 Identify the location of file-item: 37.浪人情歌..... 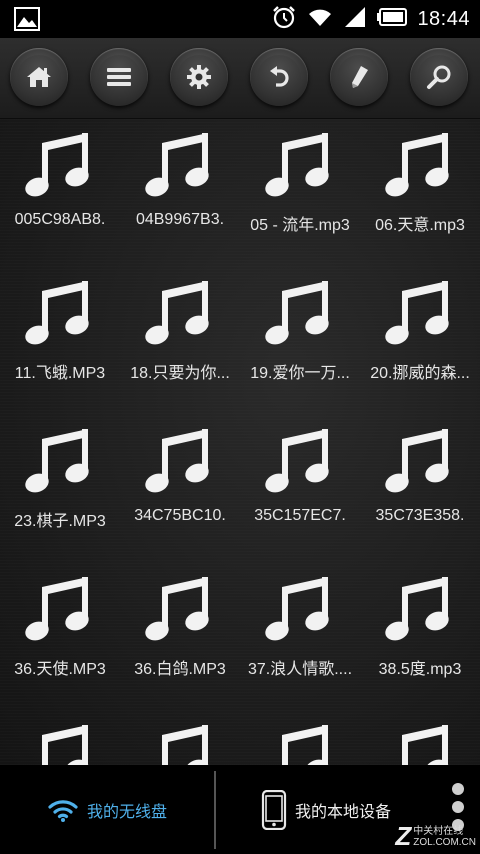
(300, 637).